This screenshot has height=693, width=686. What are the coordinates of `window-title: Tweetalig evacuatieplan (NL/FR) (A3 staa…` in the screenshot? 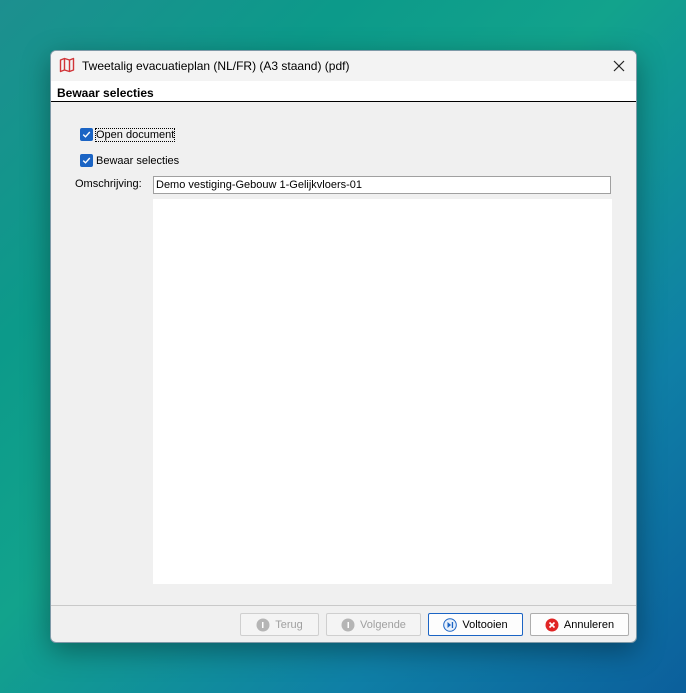 It's located at (216, 66).